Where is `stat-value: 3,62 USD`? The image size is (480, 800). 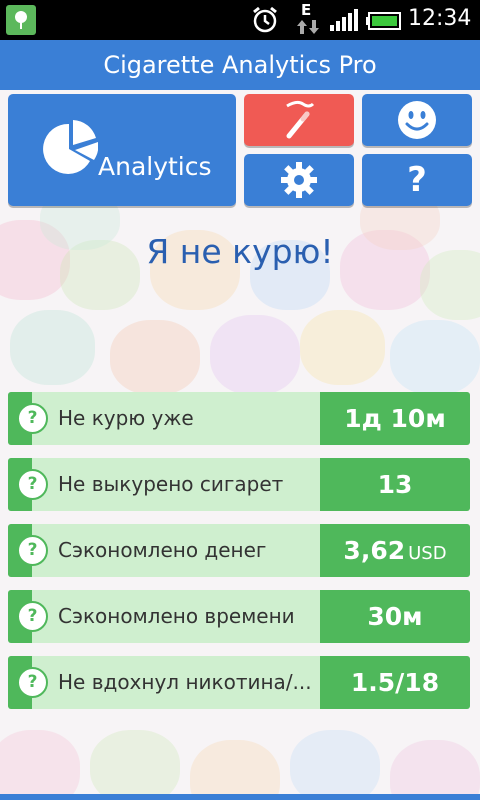
stat-value: 3,62 USD is located at coordinates (395, 550).